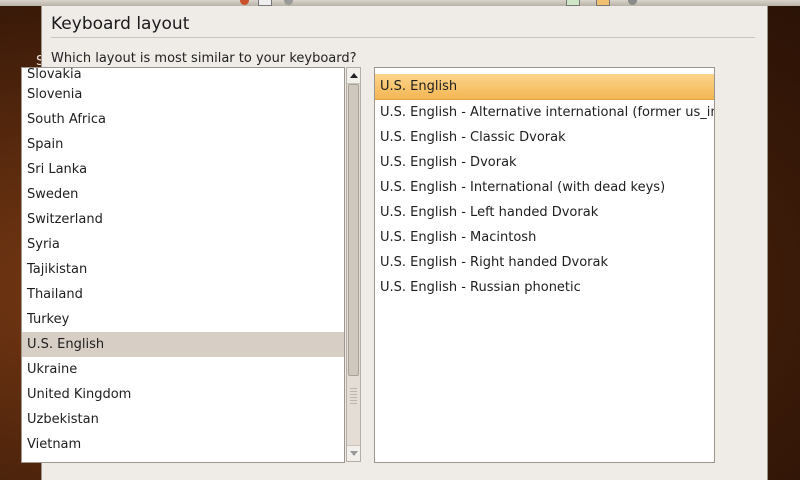 The image size is (800, 480). What do you see at coordinates (183, 319) in the screenshot?
I see `country-item: Turkey` at bounding box center [183, 319].